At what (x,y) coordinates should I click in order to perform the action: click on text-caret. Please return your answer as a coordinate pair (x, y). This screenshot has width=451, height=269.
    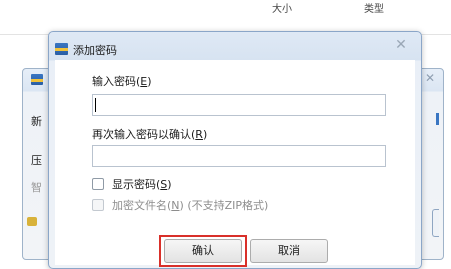
    Looking at the image, I should click on (95, 105).